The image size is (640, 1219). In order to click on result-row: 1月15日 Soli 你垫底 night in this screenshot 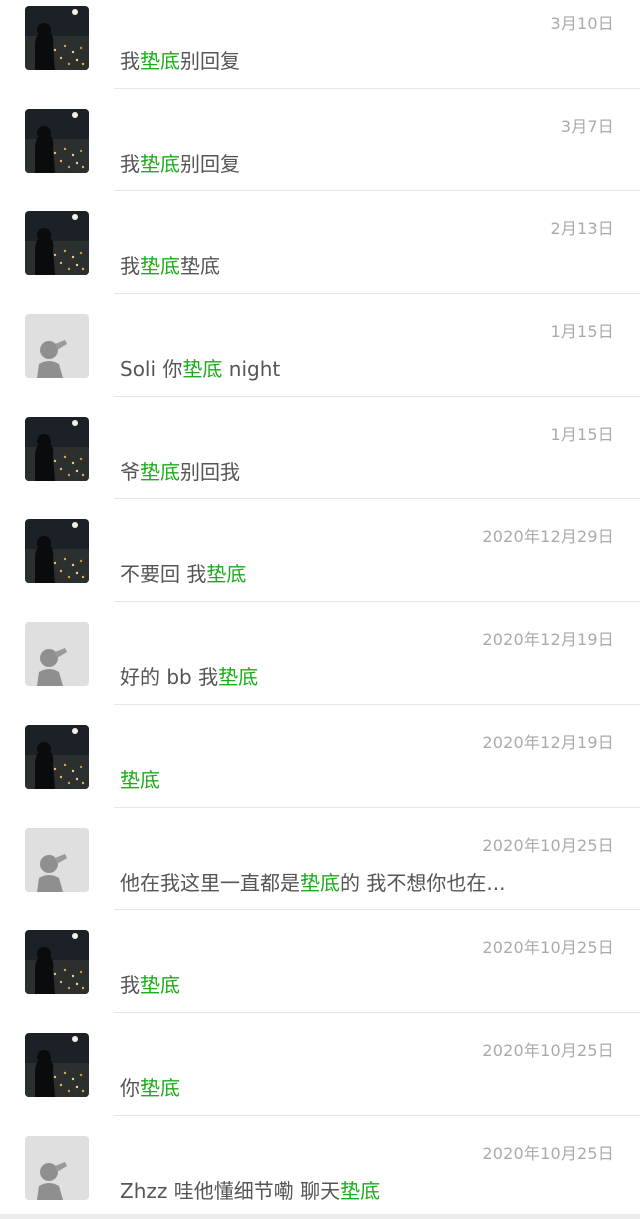, I will do `click(320, 345)`.